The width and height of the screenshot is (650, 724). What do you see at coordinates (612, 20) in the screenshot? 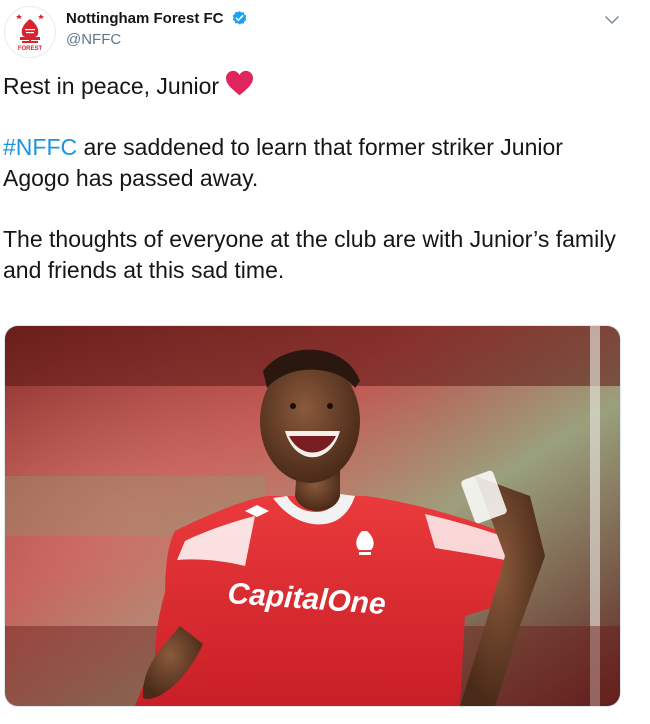
I see `chevron-down-icon` at bounding box center [612, 20].